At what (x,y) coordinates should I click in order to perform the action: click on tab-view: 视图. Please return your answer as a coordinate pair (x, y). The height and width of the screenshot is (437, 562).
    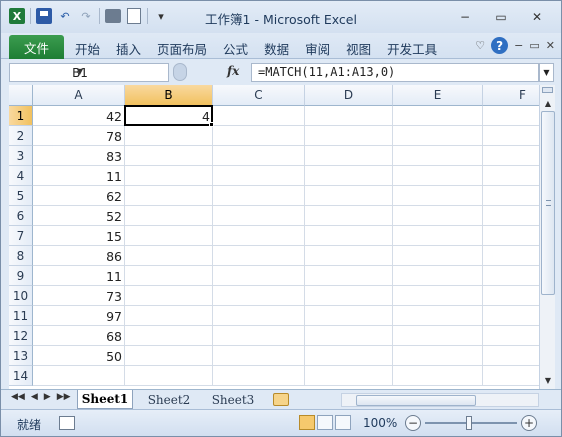
    Looking at the image, I should click on (358, 48).